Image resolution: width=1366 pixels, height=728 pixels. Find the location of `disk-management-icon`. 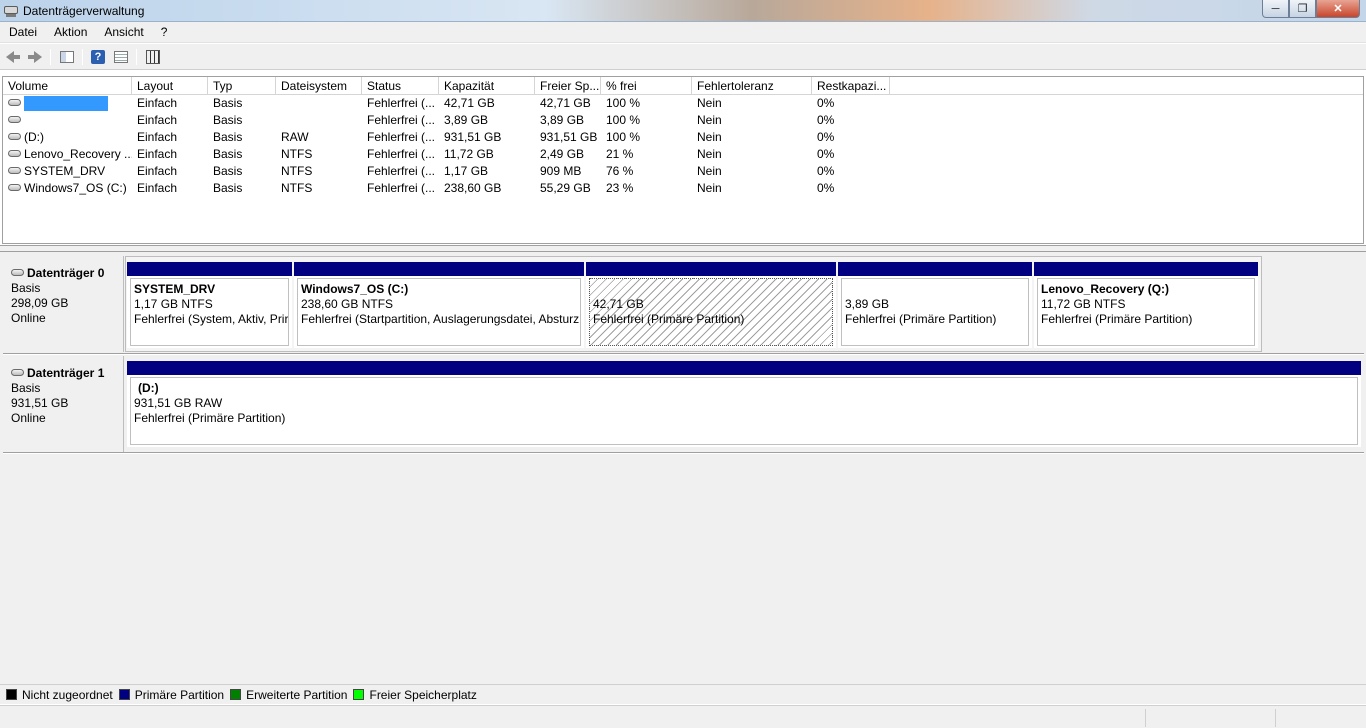

disk-management-icon is located at coordinates (11, 11).